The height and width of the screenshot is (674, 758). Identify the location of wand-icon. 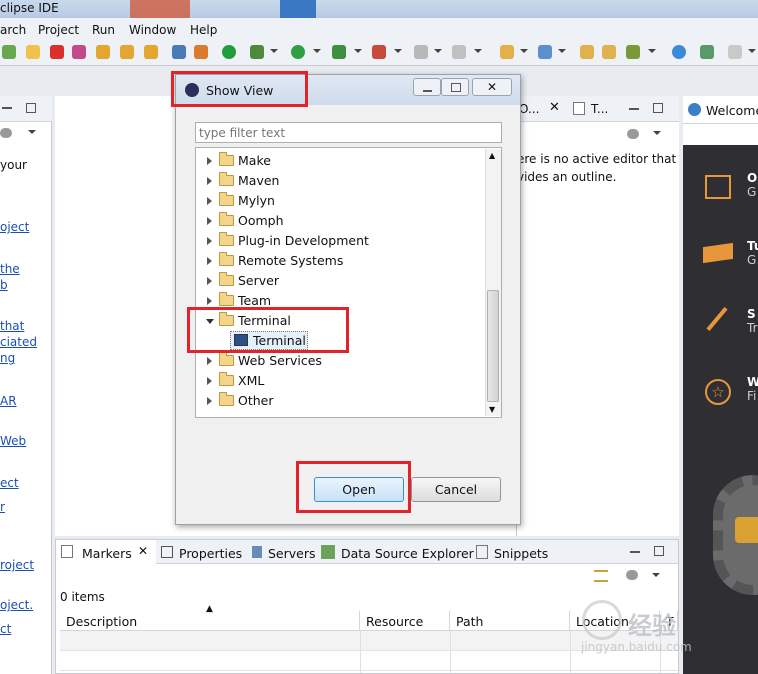
(633, 52).